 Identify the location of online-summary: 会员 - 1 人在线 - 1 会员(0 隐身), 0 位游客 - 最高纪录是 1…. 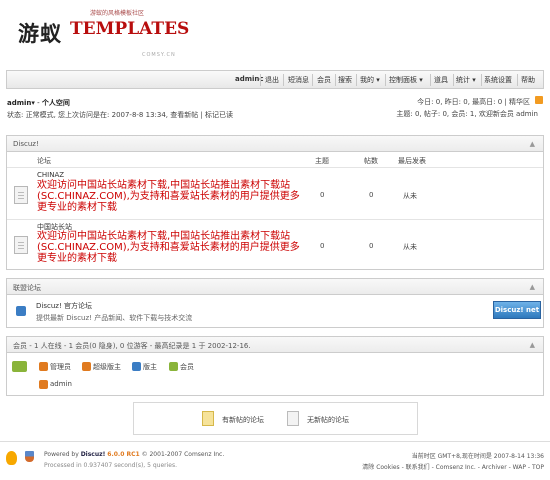
(132, 346).